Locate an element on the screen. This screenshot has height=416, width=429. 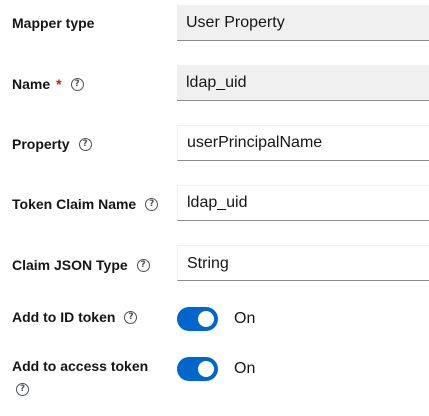
required-indicator: * is located at coordinates (59, 84).